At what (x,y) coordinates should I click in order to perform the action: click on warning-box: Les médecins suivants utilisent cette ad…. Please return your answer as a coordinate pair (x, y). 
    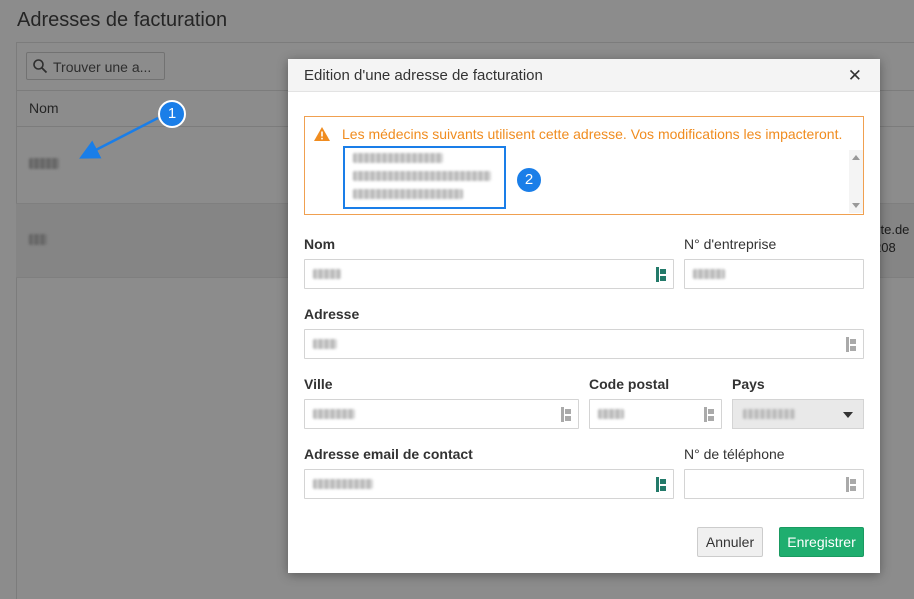
    Looking at the image, I should click on (584, 165).